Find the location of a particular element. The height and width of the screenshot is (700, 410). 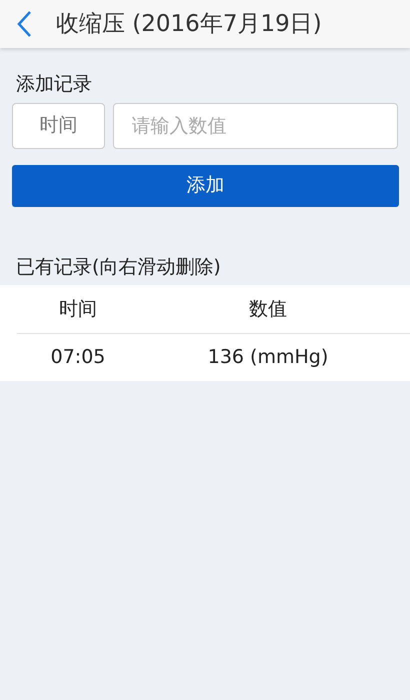

section-title: 已有记录(向右滑动删除) is located at coordinates (119, 267).